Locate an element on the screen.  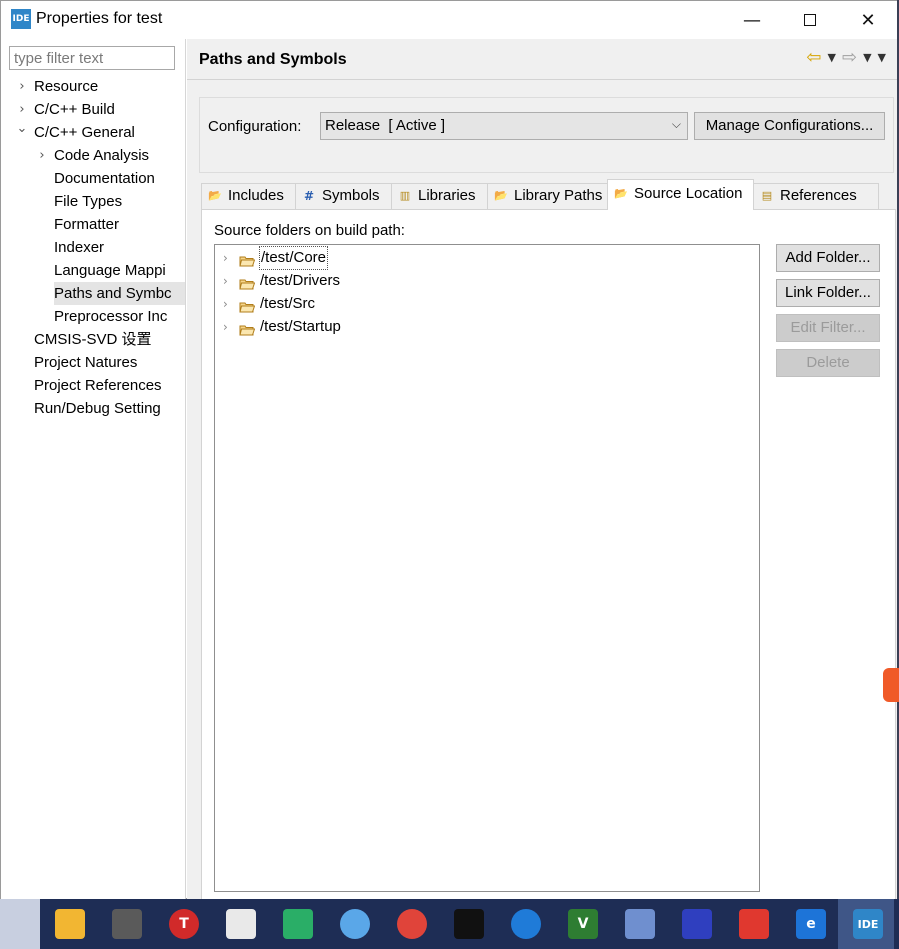
tab-references: ▤ References is located at coordinates (816, 196).